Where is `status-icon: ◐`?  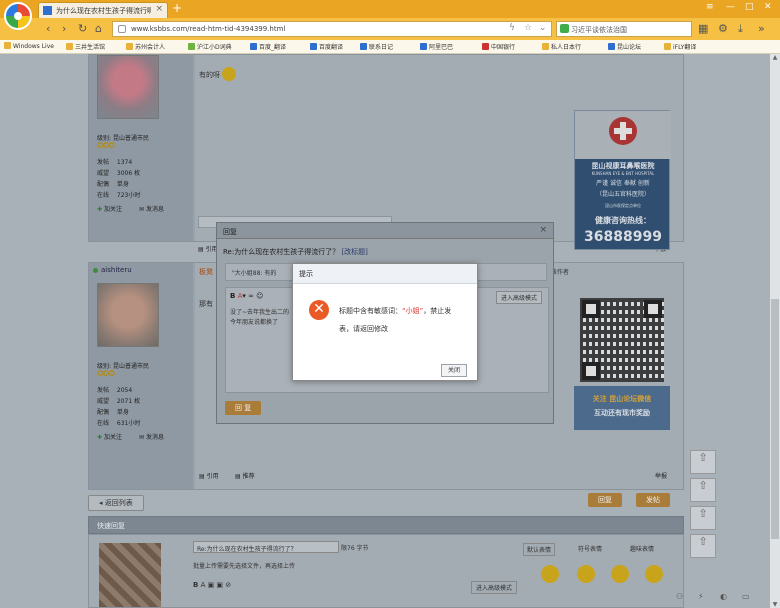 status-icon: ◐ is located at coordinates (723, 596).